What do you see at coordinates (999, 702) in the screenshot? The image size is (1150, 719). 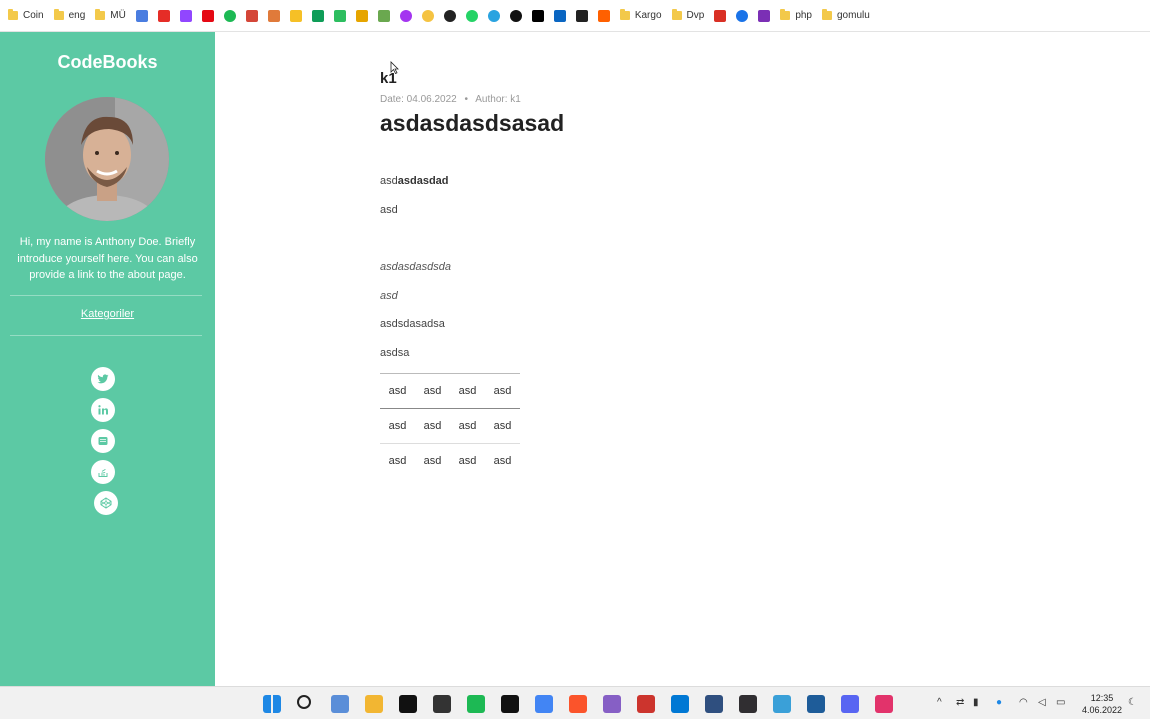 I see `tray-mic-icon: ●` at bounding box center [999, 702].